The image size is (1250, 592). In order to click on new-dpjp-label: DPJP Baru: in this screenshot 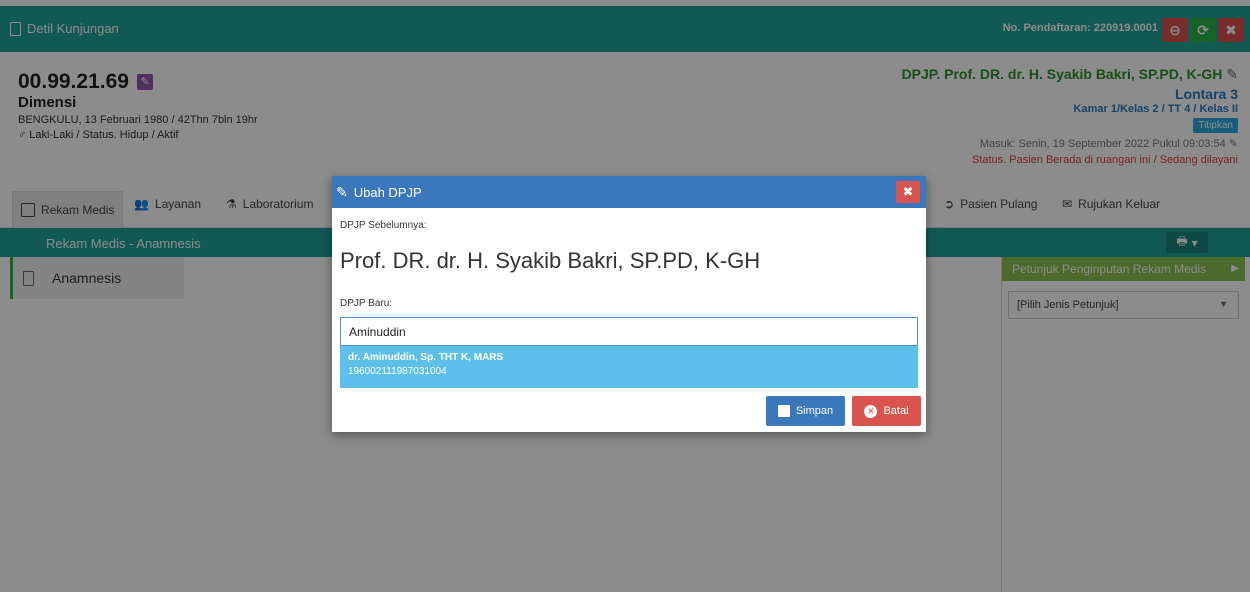, I will do `click(366, 303)`.